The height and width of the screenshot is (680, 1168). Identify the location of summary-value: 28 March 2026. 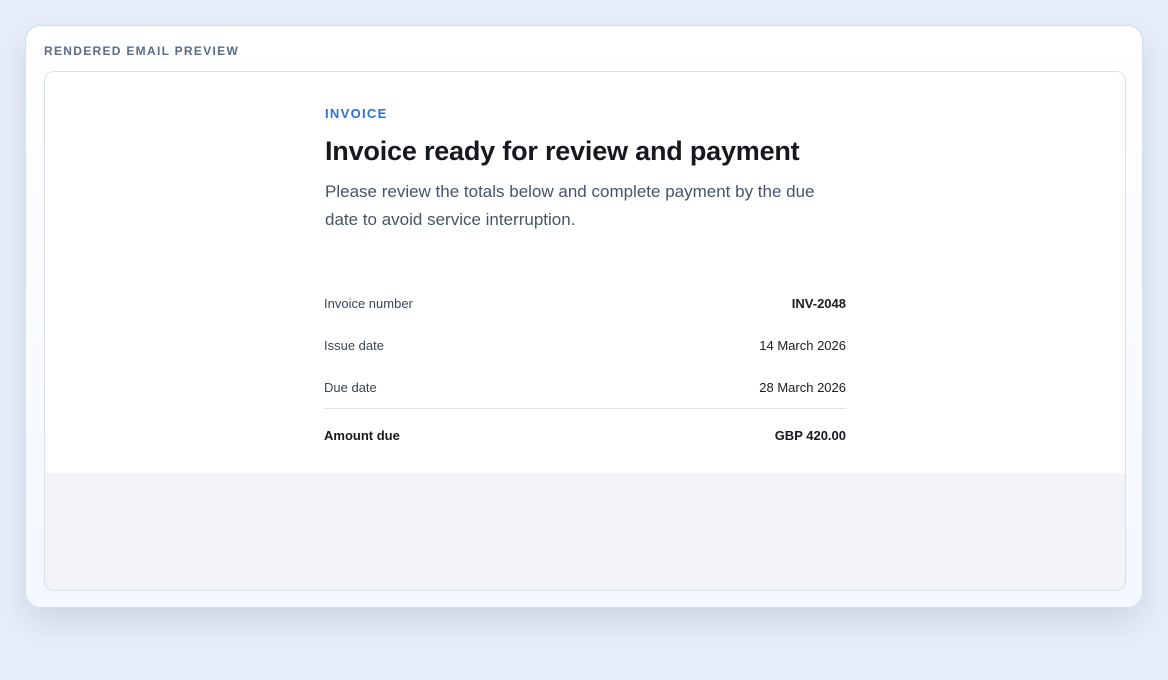
(802, 387).